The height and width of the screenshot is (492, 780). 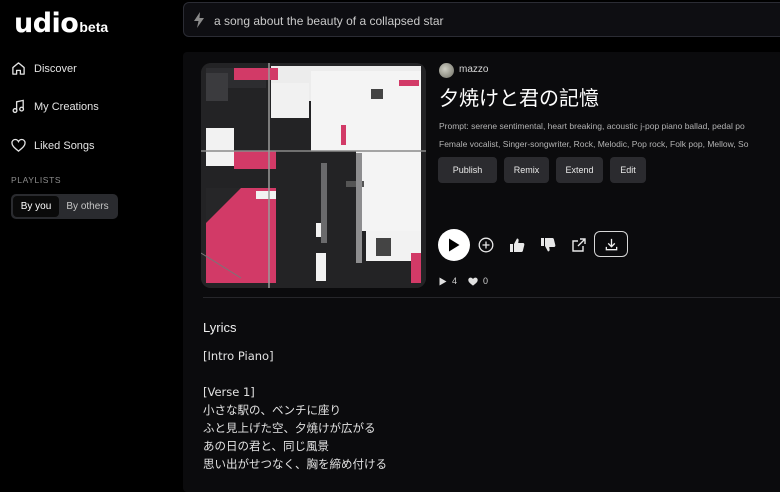 I want to click on lyrics-heading: Lyrics, so click(x=220, y=327).